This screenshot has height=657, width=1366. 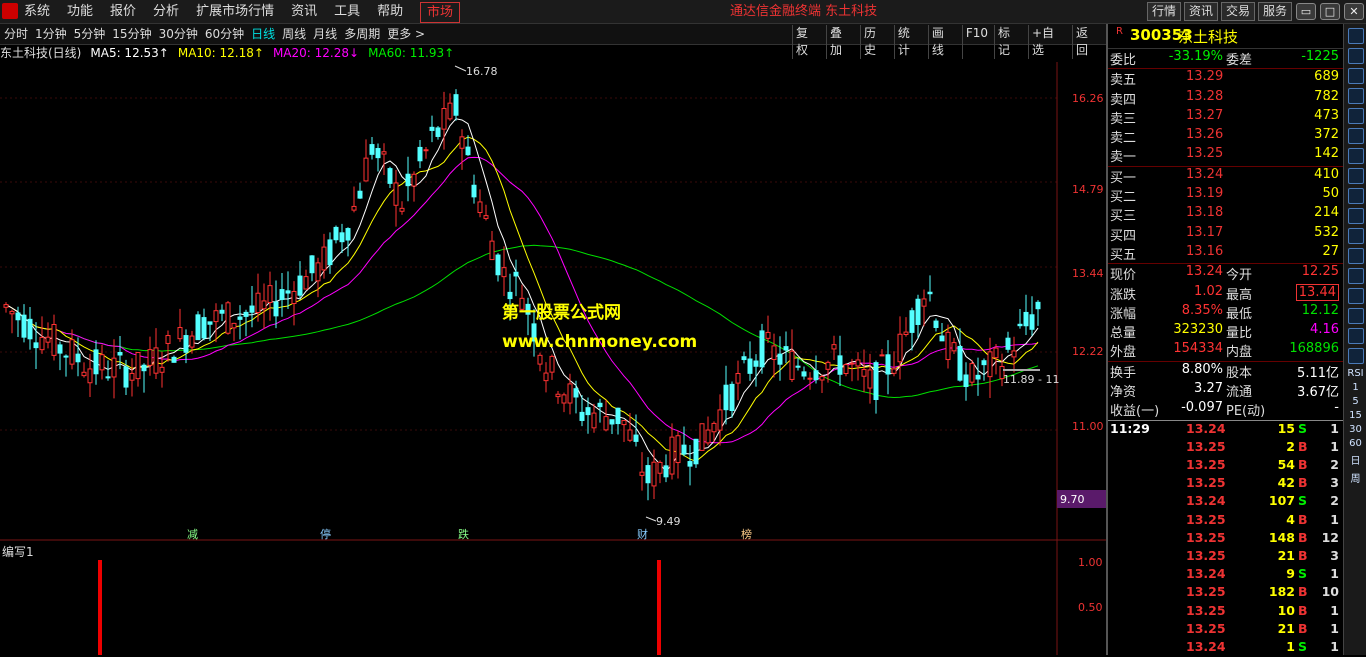 I want to click on mark-button: 标记, so click(x=1009, y=42).